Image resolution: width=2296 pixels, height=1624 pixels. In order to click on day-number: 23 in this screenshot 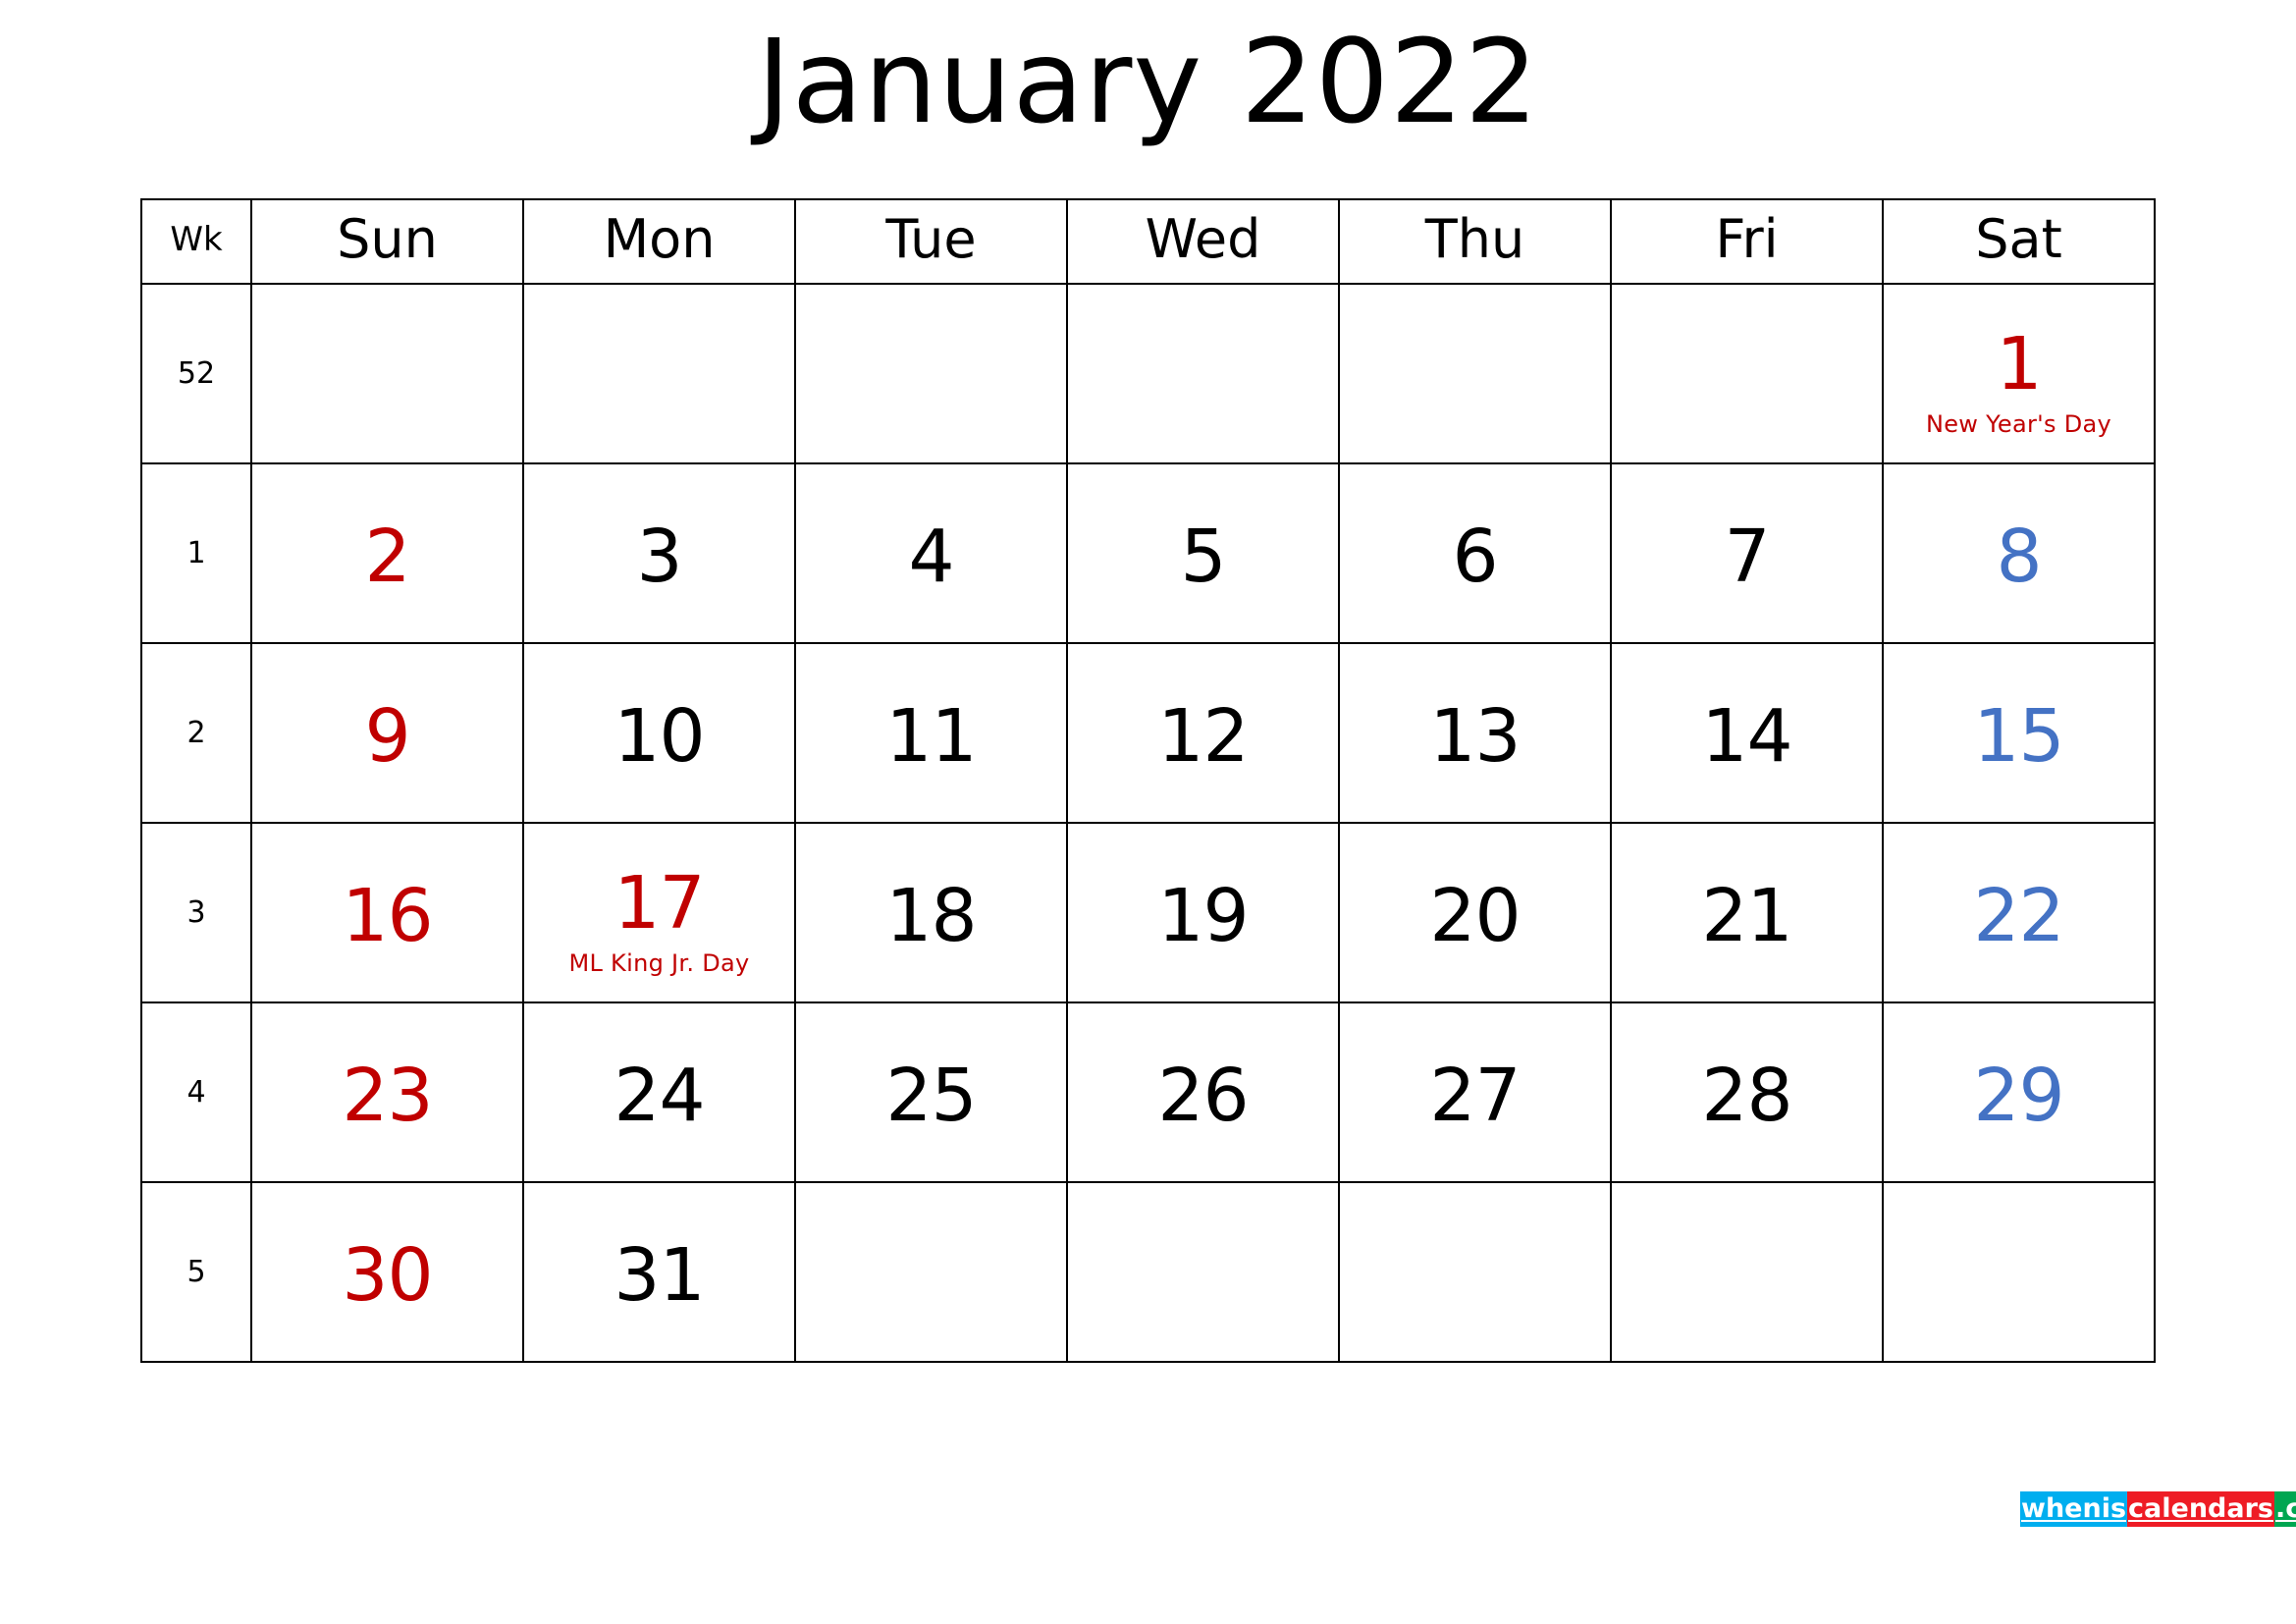, I will do `click(387, 1095)`.